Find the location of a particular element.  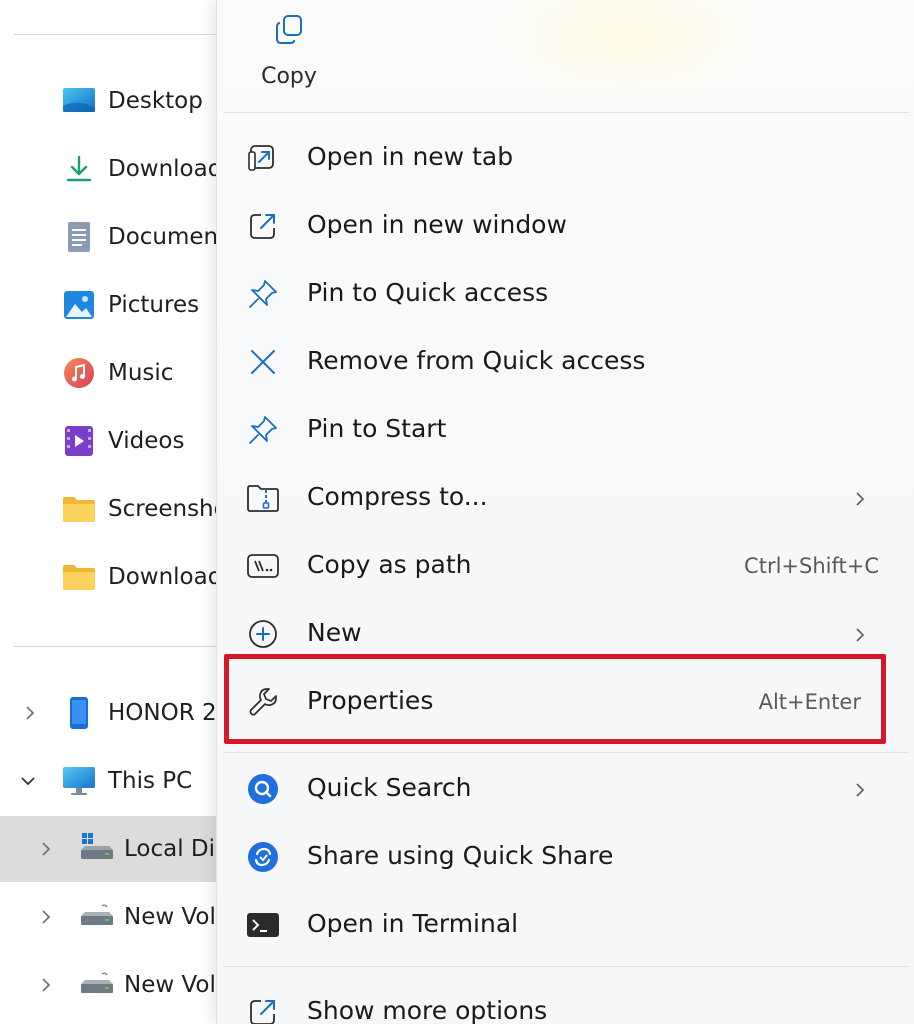

sidebar-item-downloads: Downloads is located at coordinates (115, 169).